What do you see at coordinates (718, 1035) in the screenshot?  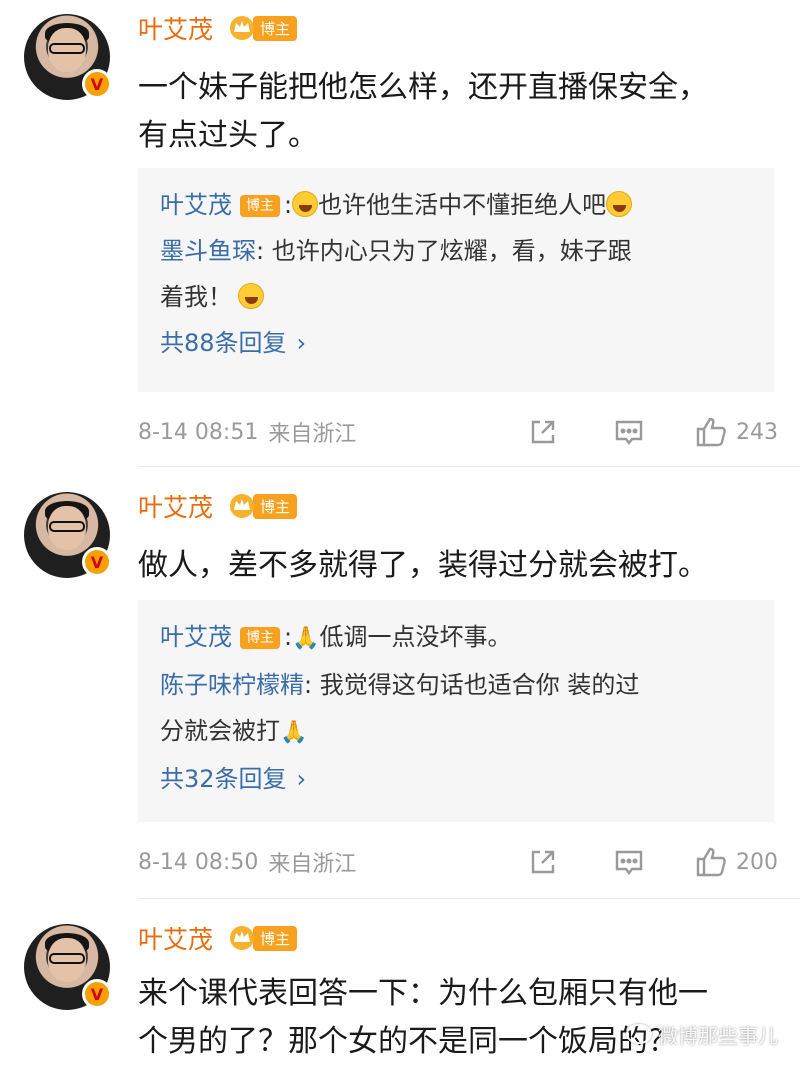 I see `watermark-text: 微博那些事儿` at bounding box center [718, 1035].